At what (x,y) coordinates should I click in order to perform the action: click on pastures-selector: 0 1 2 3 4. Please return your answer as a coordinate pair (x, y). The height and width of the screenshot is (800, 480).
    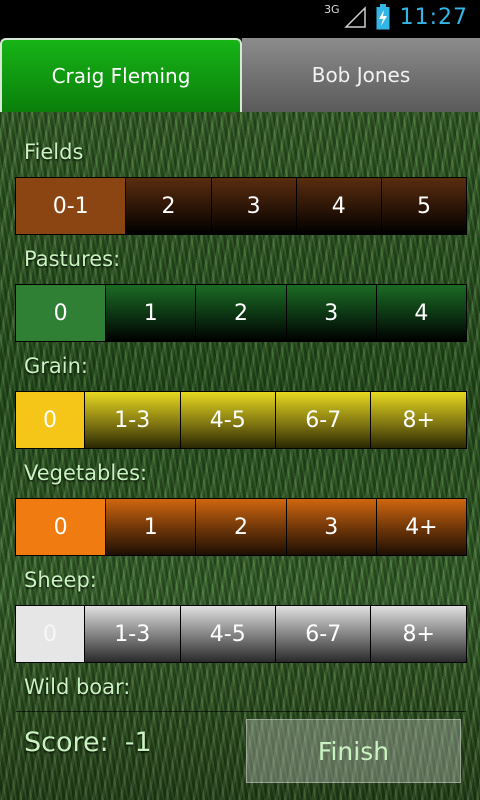
    Looking at the image, I should click on (241, 313).